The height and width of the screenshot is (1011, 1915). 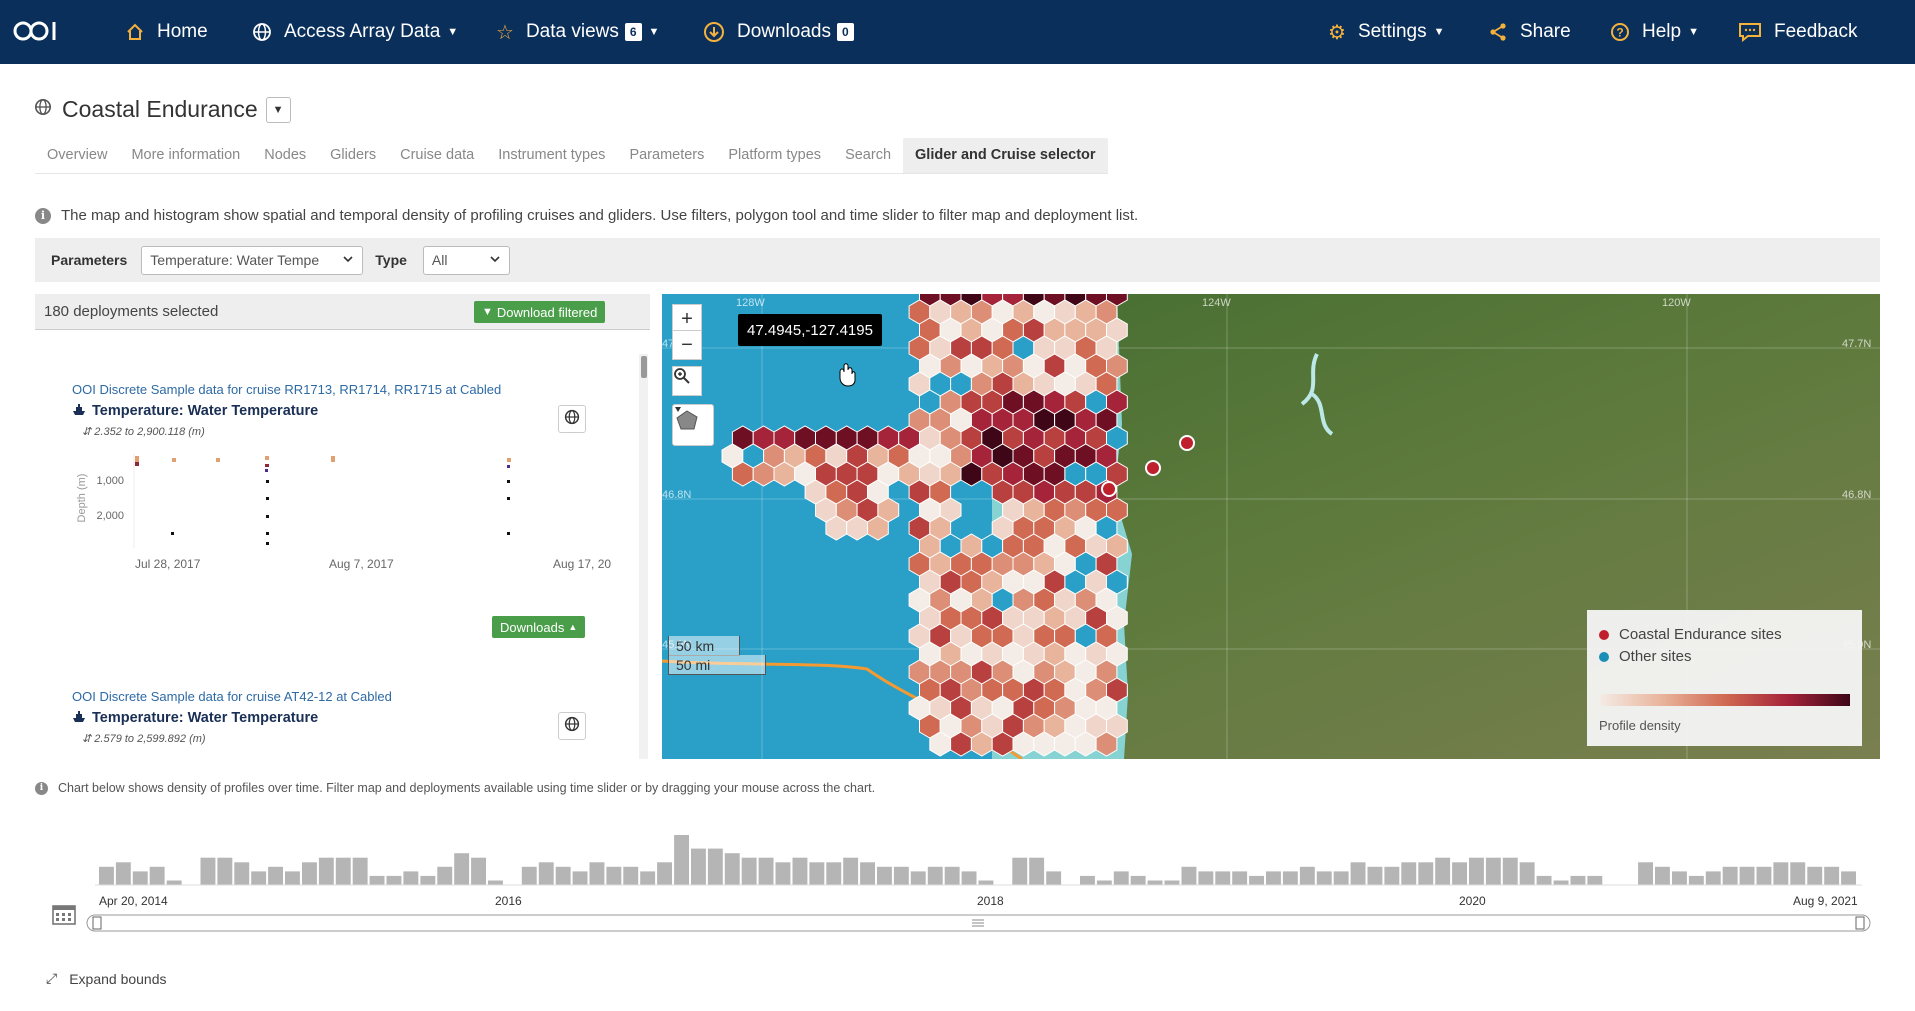 I want to click on x-tick: Jul 28, 2017, so click(x=168, y=564).